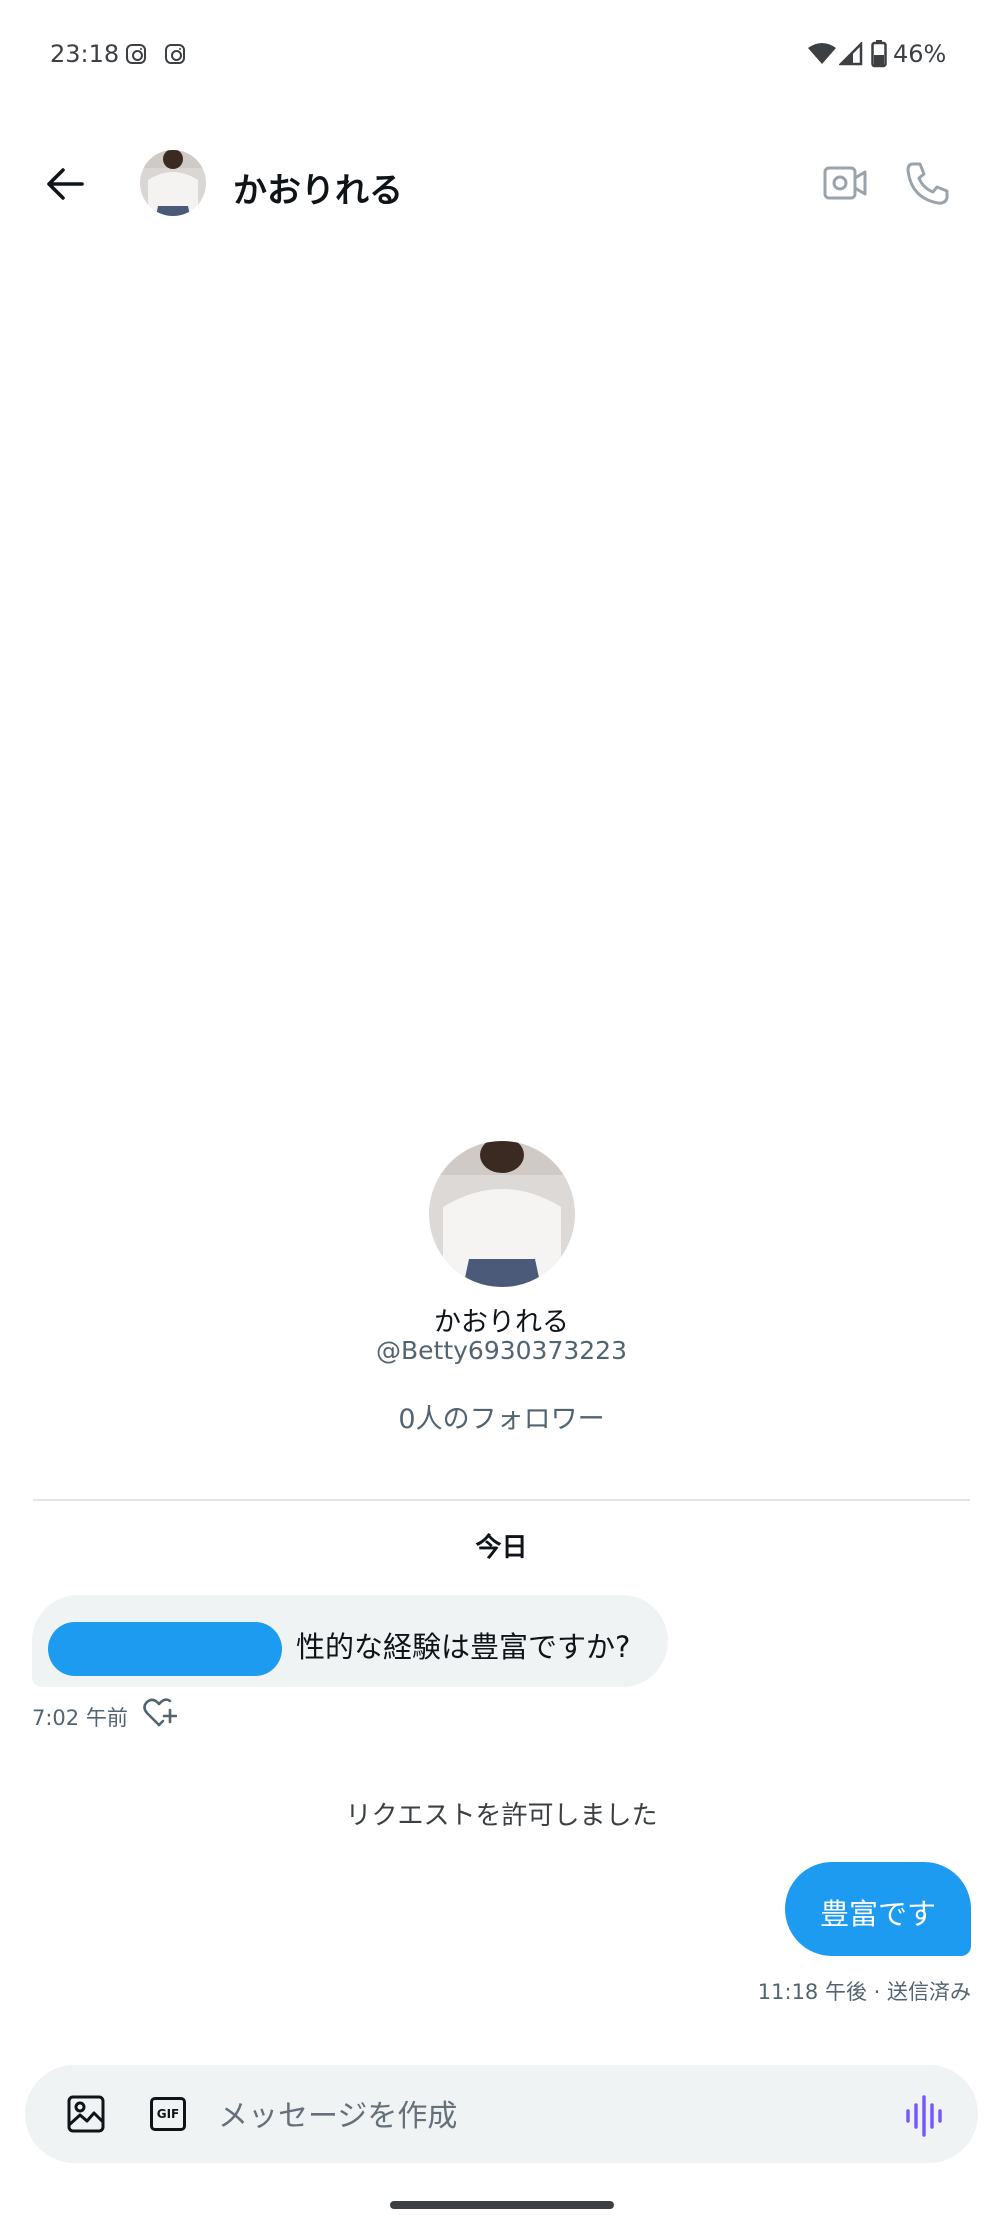 The height and width of the screenshot is (2229, 1003). Describe the element at coordinates (65, 184) in the screenshot. I see `back-arrow-icon` at that location.